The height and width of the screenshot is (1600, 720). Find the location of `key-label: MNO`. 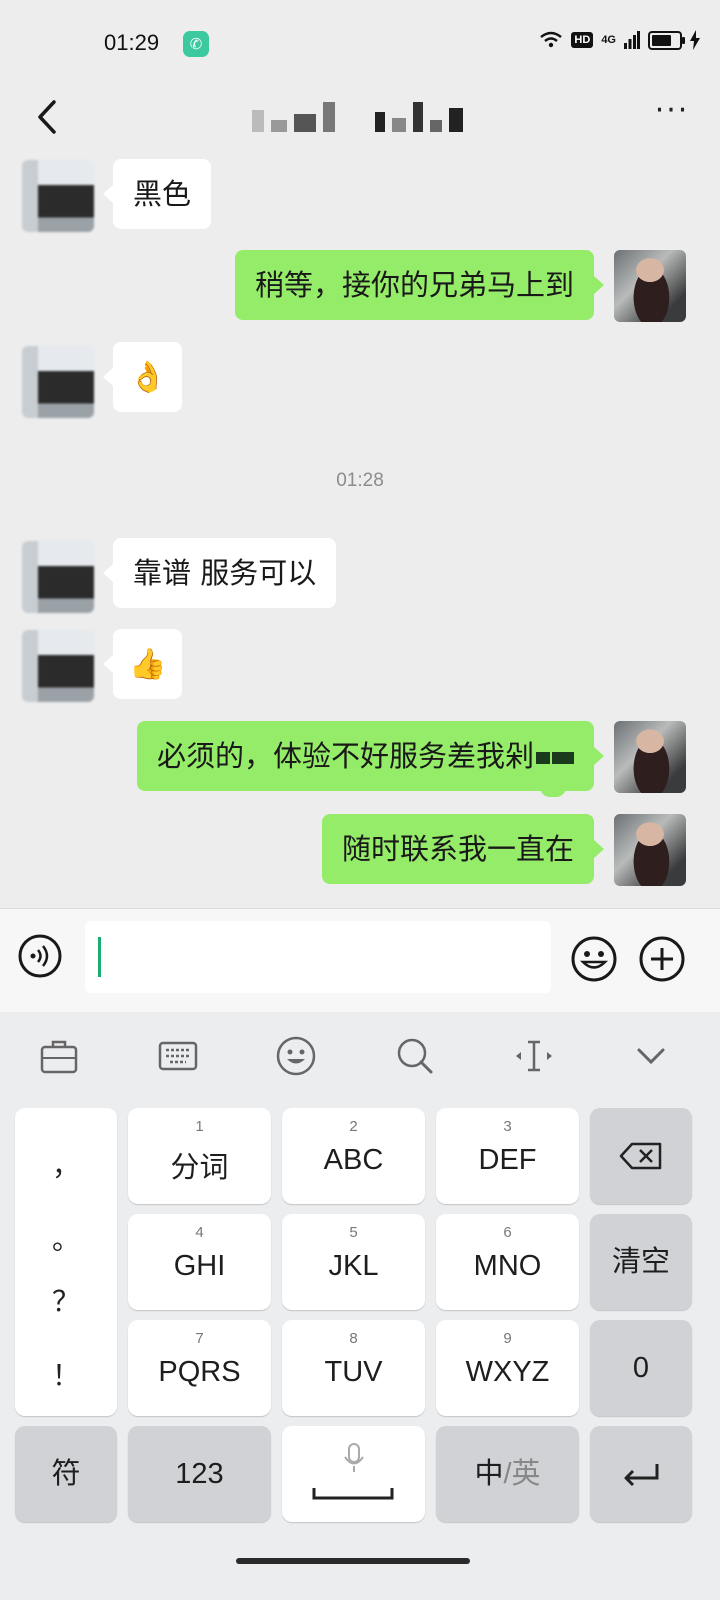

key-label: MNO is located at coordinates (507, 1266).